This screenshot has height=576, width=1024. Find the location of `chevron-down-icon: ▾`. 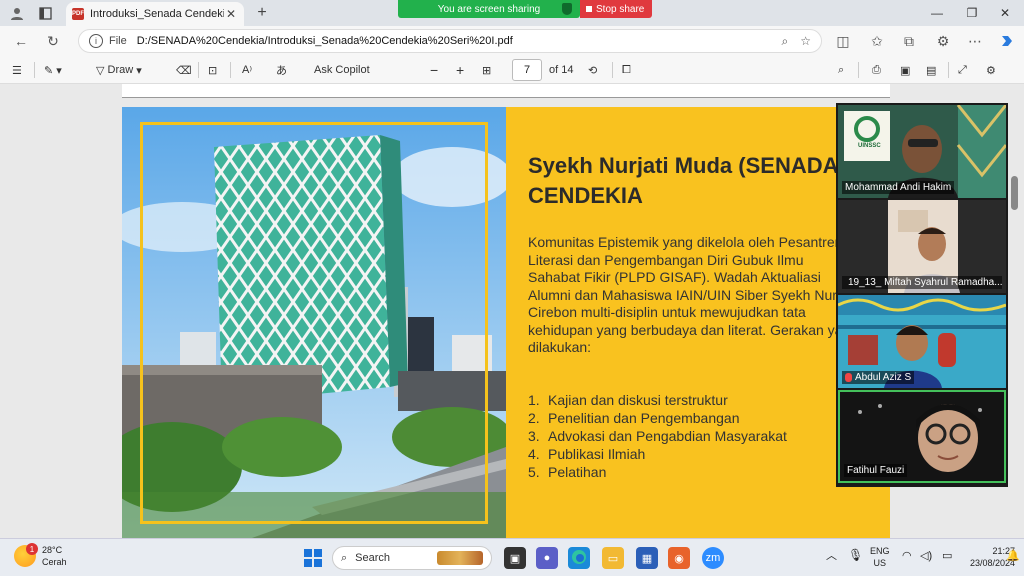

chevron-down-icon: ▾ is located at coordinates (137, 70).